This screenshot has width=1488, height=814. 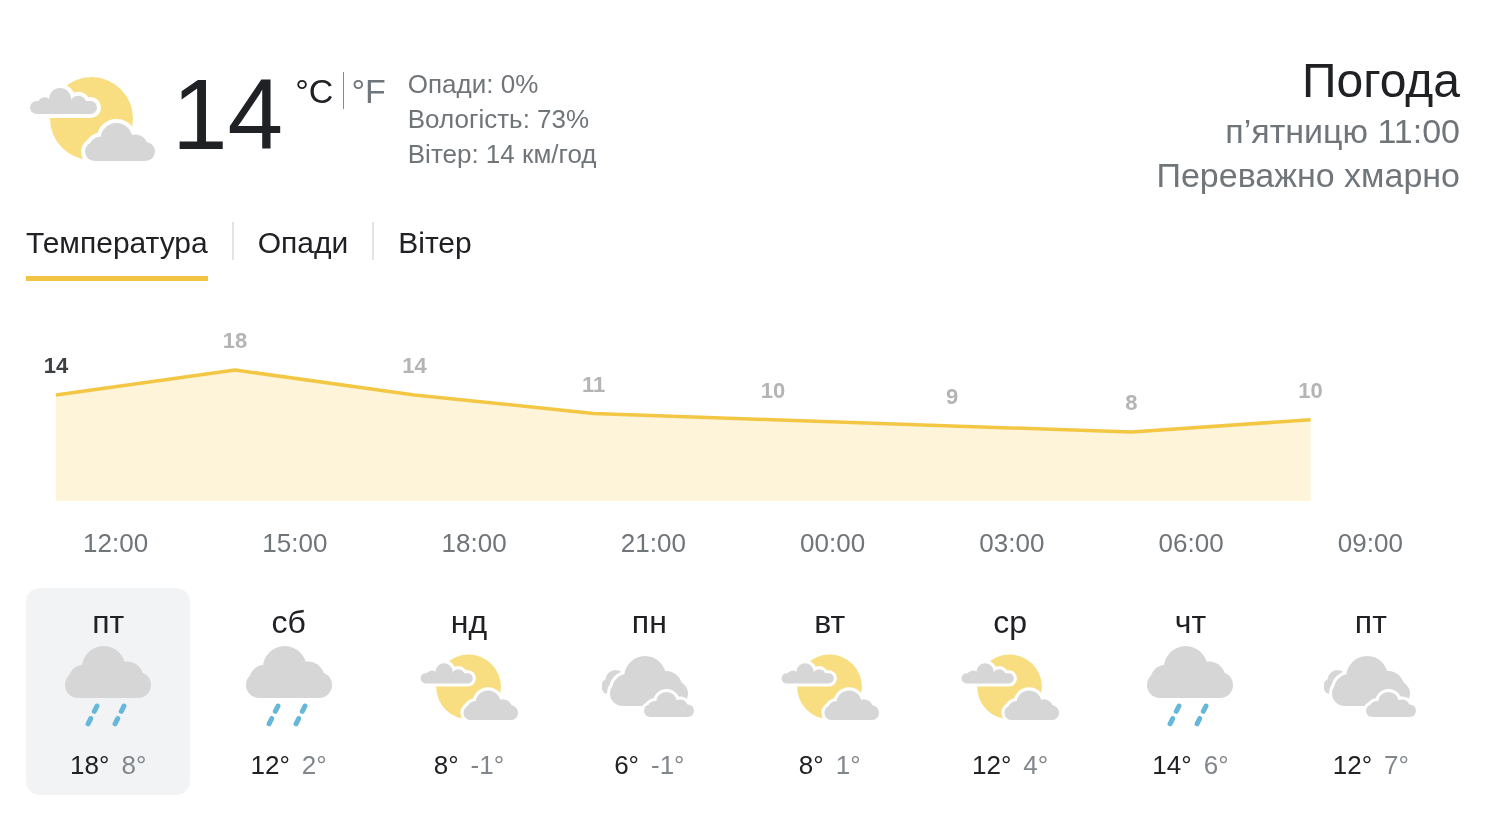 I want to click on tab: Температура, so click(x=117, y=252).